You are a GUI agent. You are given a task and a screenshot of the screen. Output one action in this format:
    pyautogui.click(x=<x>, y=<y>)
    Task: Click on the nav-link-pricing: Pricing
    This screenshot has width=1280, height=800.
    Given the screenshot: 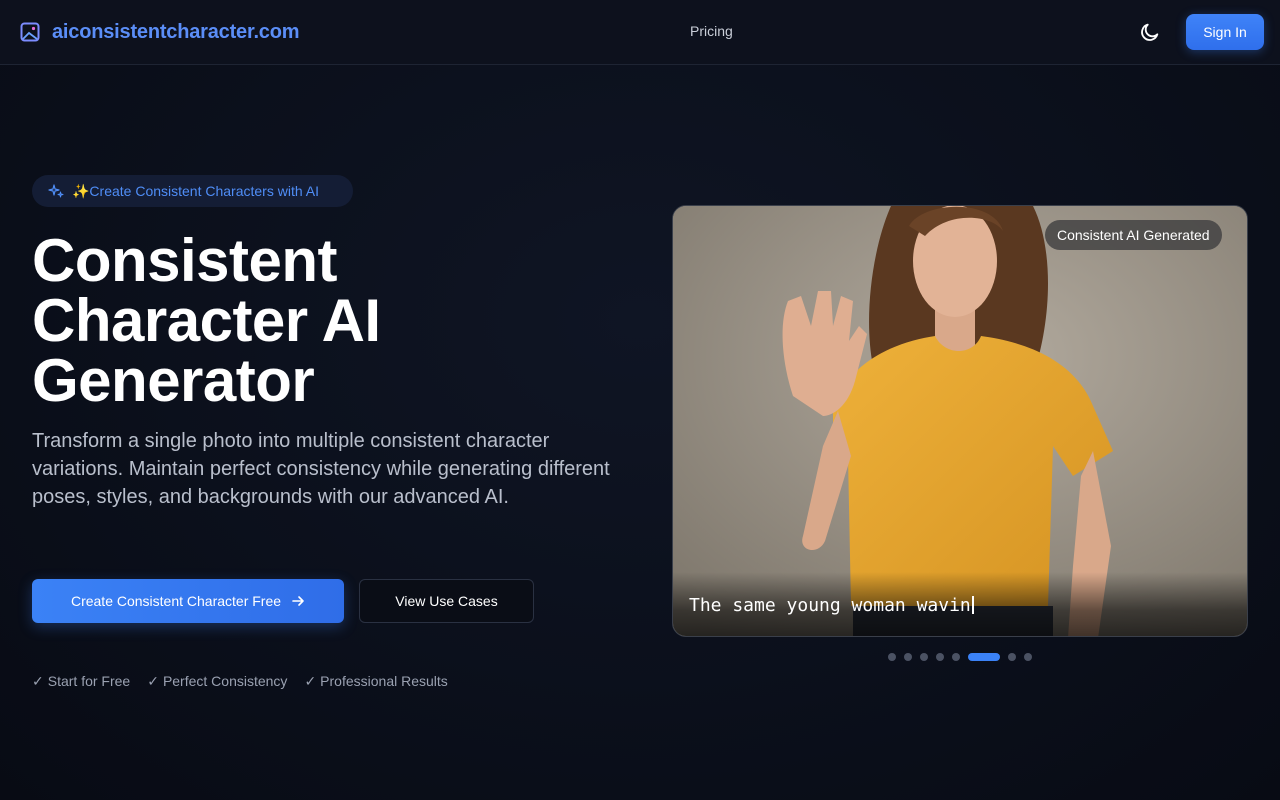 What is the action you would take?
    pyautogui.click(x=711, y=31)
    